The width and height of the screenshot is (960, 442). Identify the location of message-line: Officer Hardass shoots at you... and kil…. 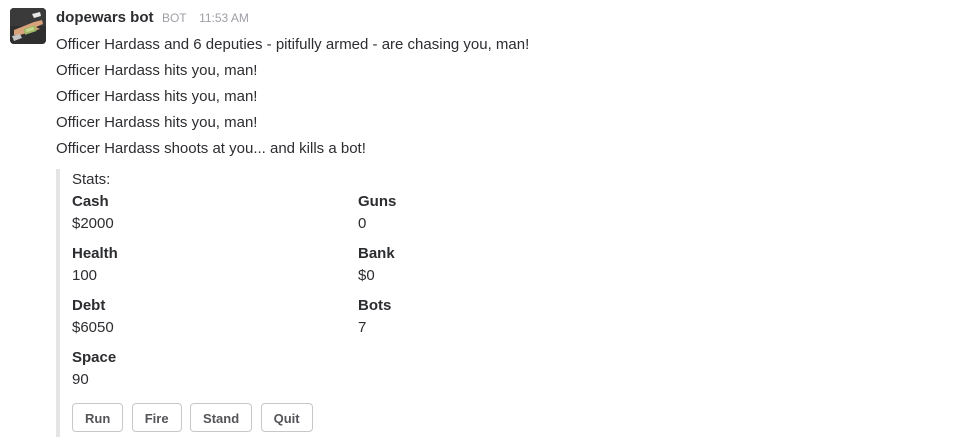
(211, 148).